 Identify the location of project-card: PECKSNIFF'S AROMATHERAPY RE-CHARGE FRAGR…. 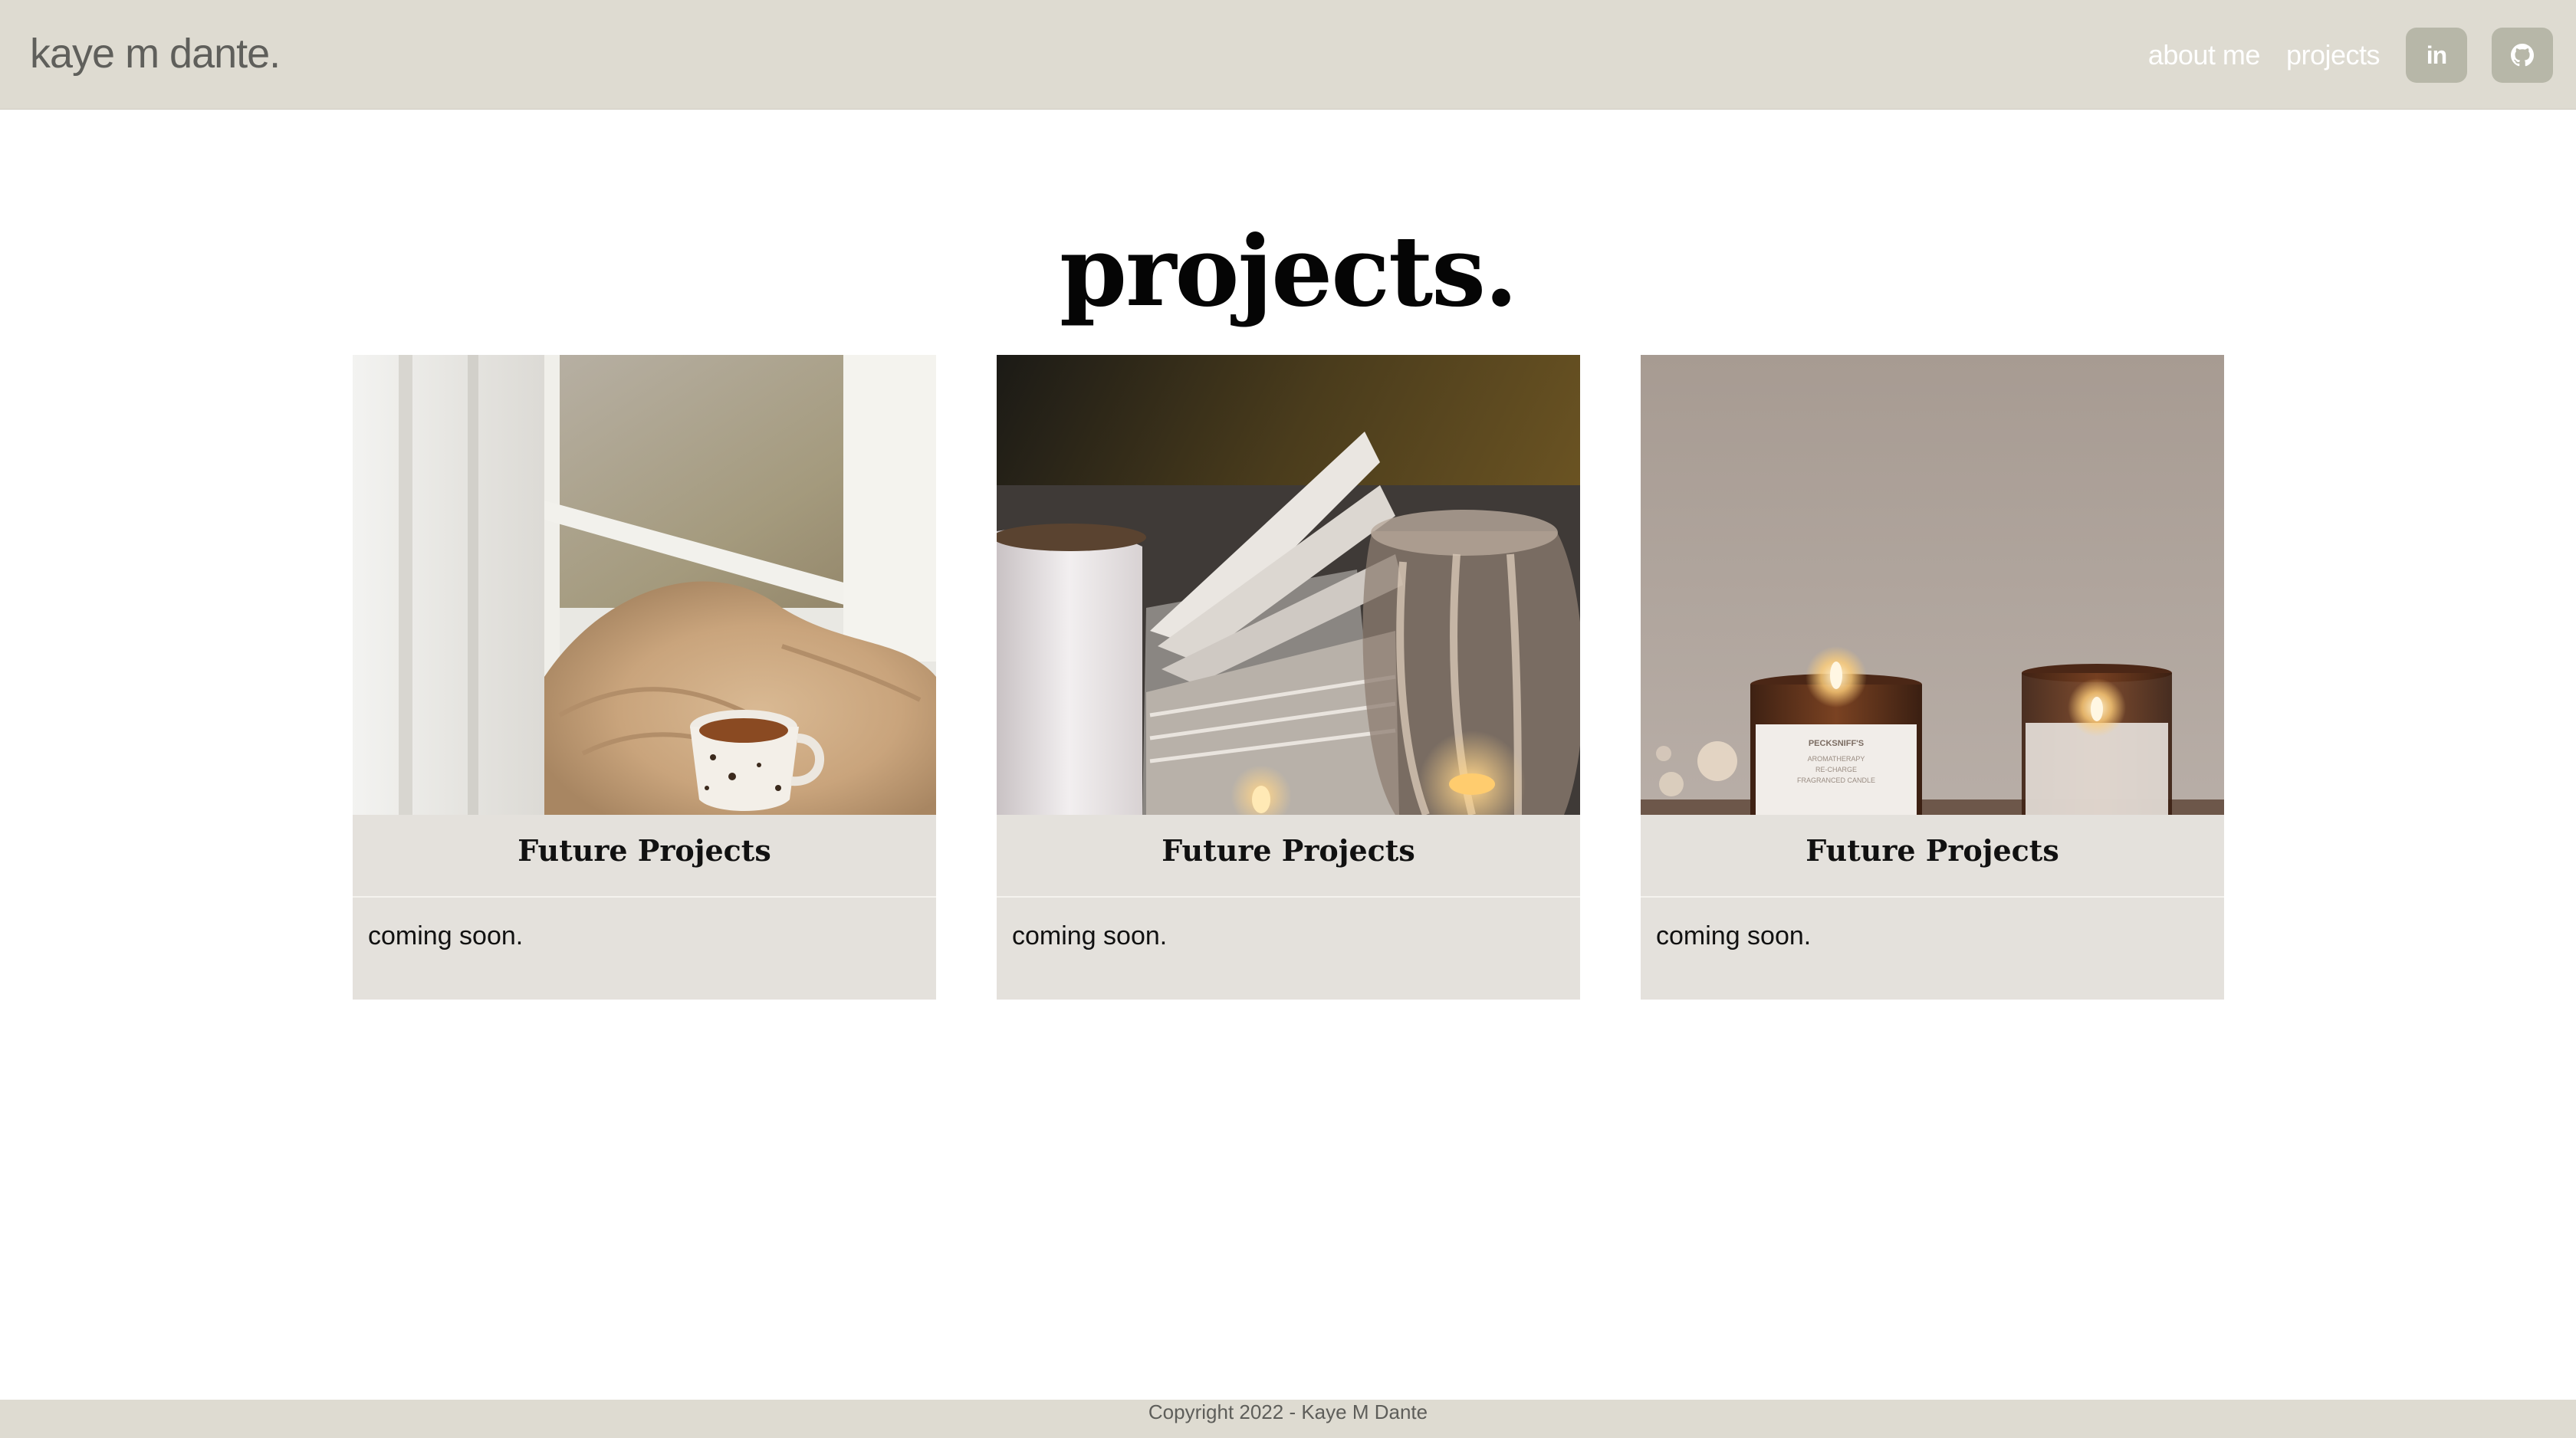
(1933, 677).